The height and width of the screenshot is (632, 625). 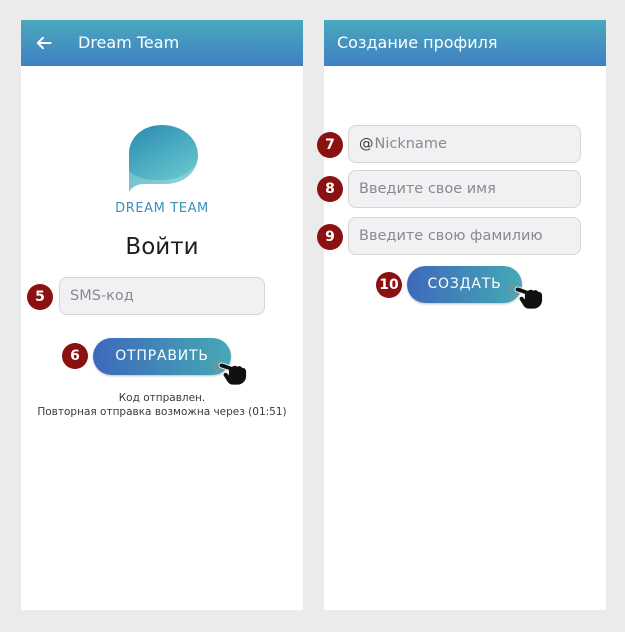 I want to click on logo-text: DREAM TEAM, so click(x=162, y=208).